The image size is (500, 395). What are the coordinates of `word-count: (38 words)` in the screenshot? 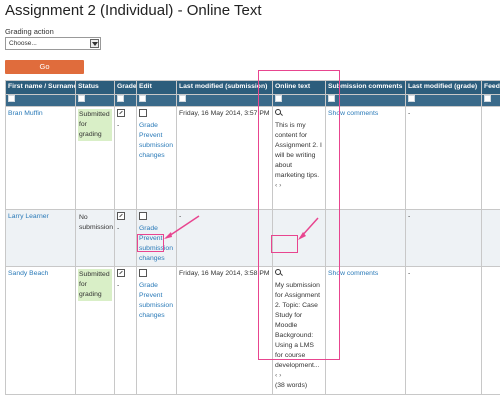 It's located at (291, 385).